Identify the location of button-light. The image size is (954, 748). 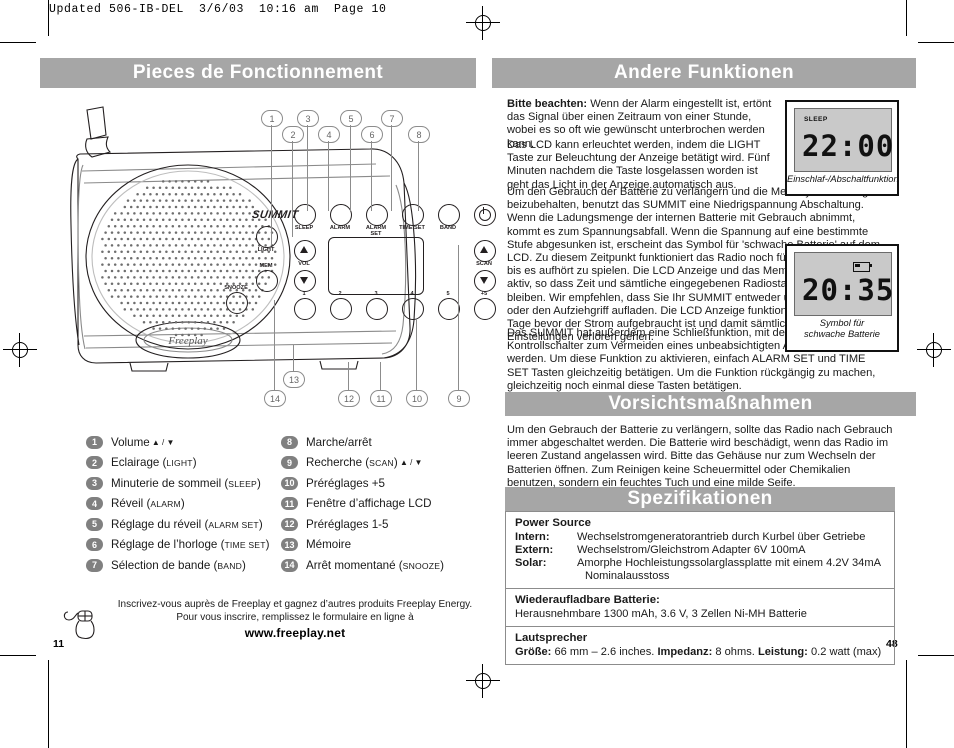
(267, 237).